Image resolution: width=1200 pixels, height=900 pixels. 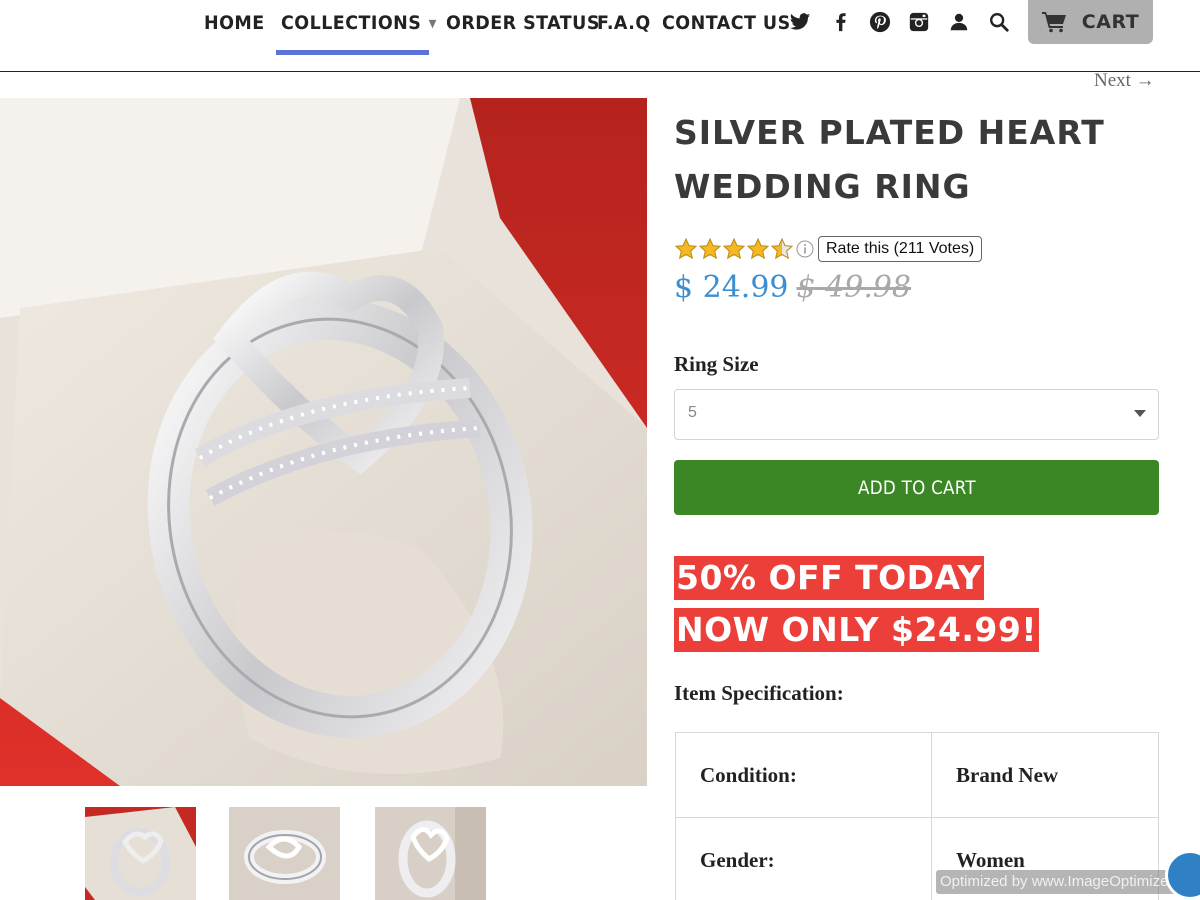 What do you see at coordinates (432, 23) in the screenshot?
I see `chevron-down-icon: ▼` at bounding box center [432, 23].